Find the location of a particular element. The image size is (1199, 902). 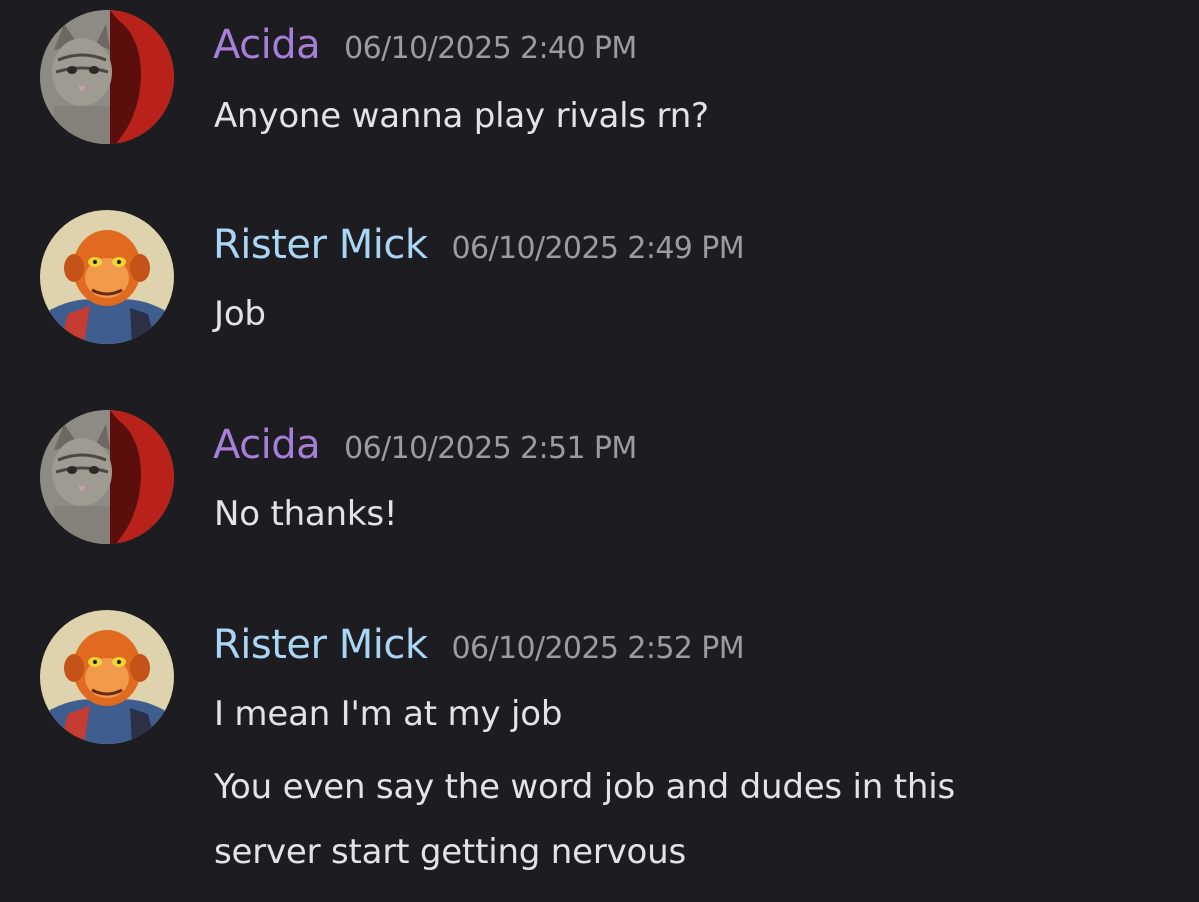

message-text: I mean I'm at my job is located at coordinates (388, 714).